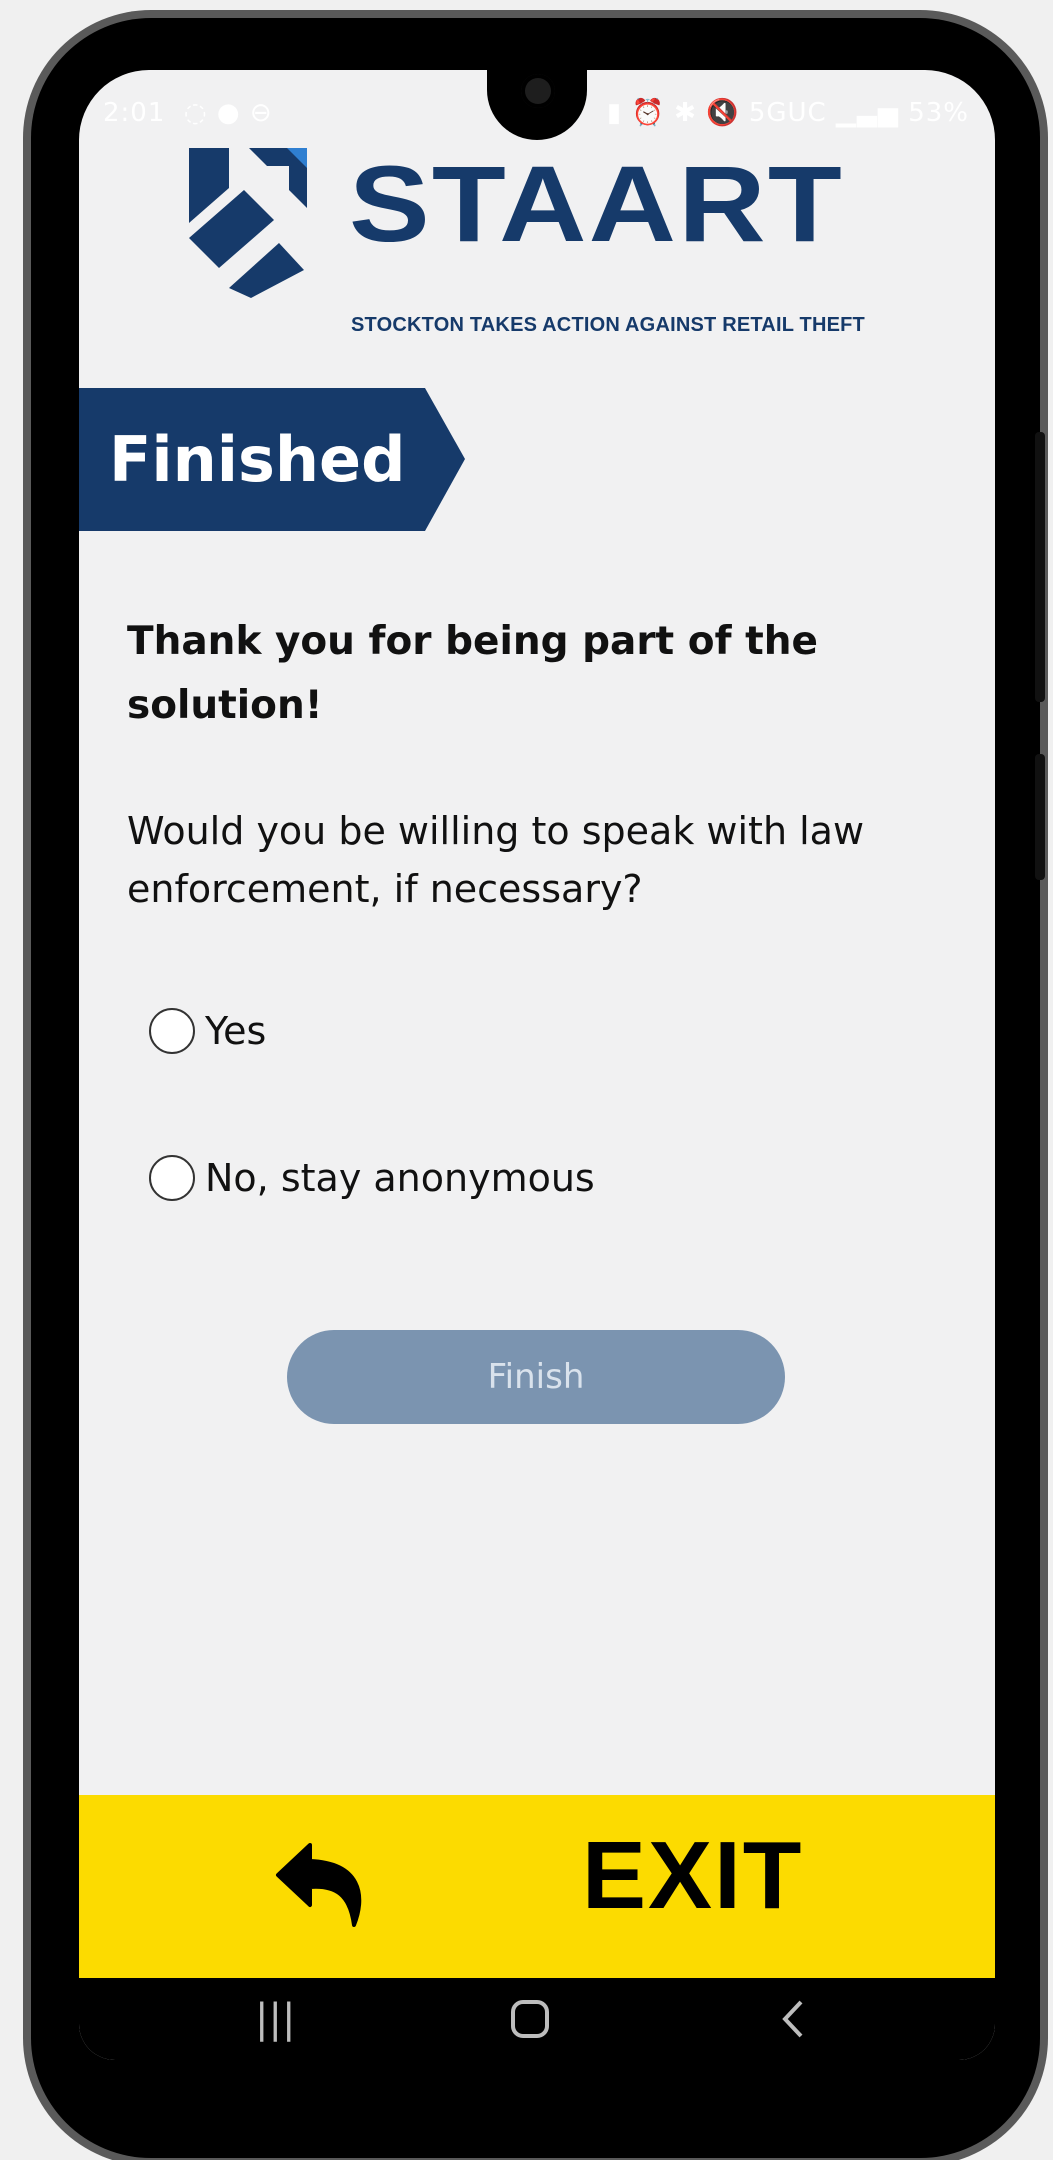 This screenshot has width=1053, height=2160. Describe the element at coordinates (537, 1886) in the screenshot. I see `exit-bar: EXIT` at that location.